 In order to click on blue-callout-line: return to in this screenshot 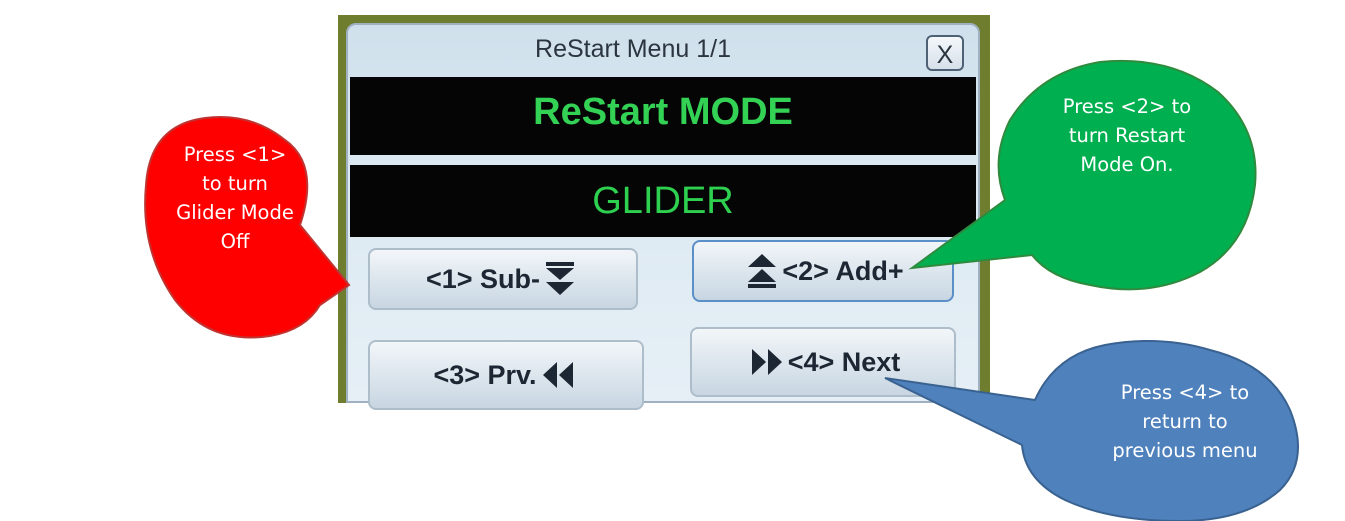, I will do `click(1185, 421)`.